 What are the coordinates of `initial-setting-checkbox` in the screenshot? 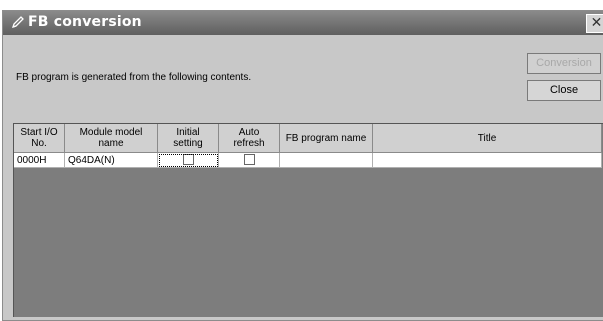 It's located at (188, 160).